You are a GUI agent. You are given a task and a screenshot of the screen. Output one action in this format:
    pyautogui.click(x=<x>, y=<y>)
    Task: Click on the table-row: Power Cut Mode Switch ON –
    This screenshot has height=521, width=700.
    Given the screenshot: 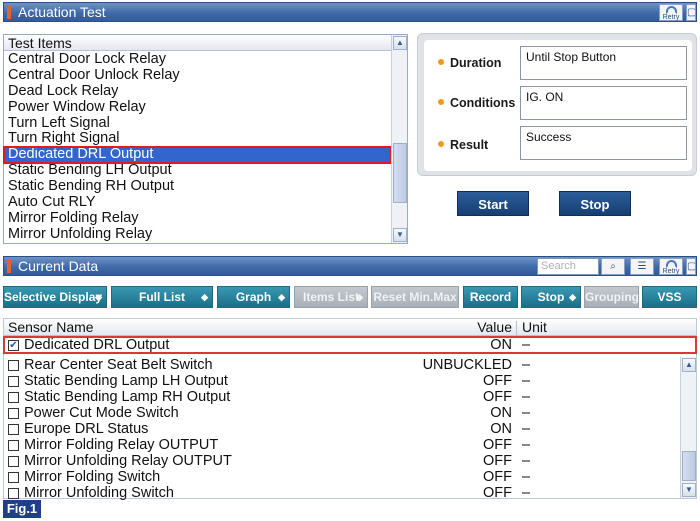 What is the action you would take?
    pyautogui.click(x=343, y=413)
    